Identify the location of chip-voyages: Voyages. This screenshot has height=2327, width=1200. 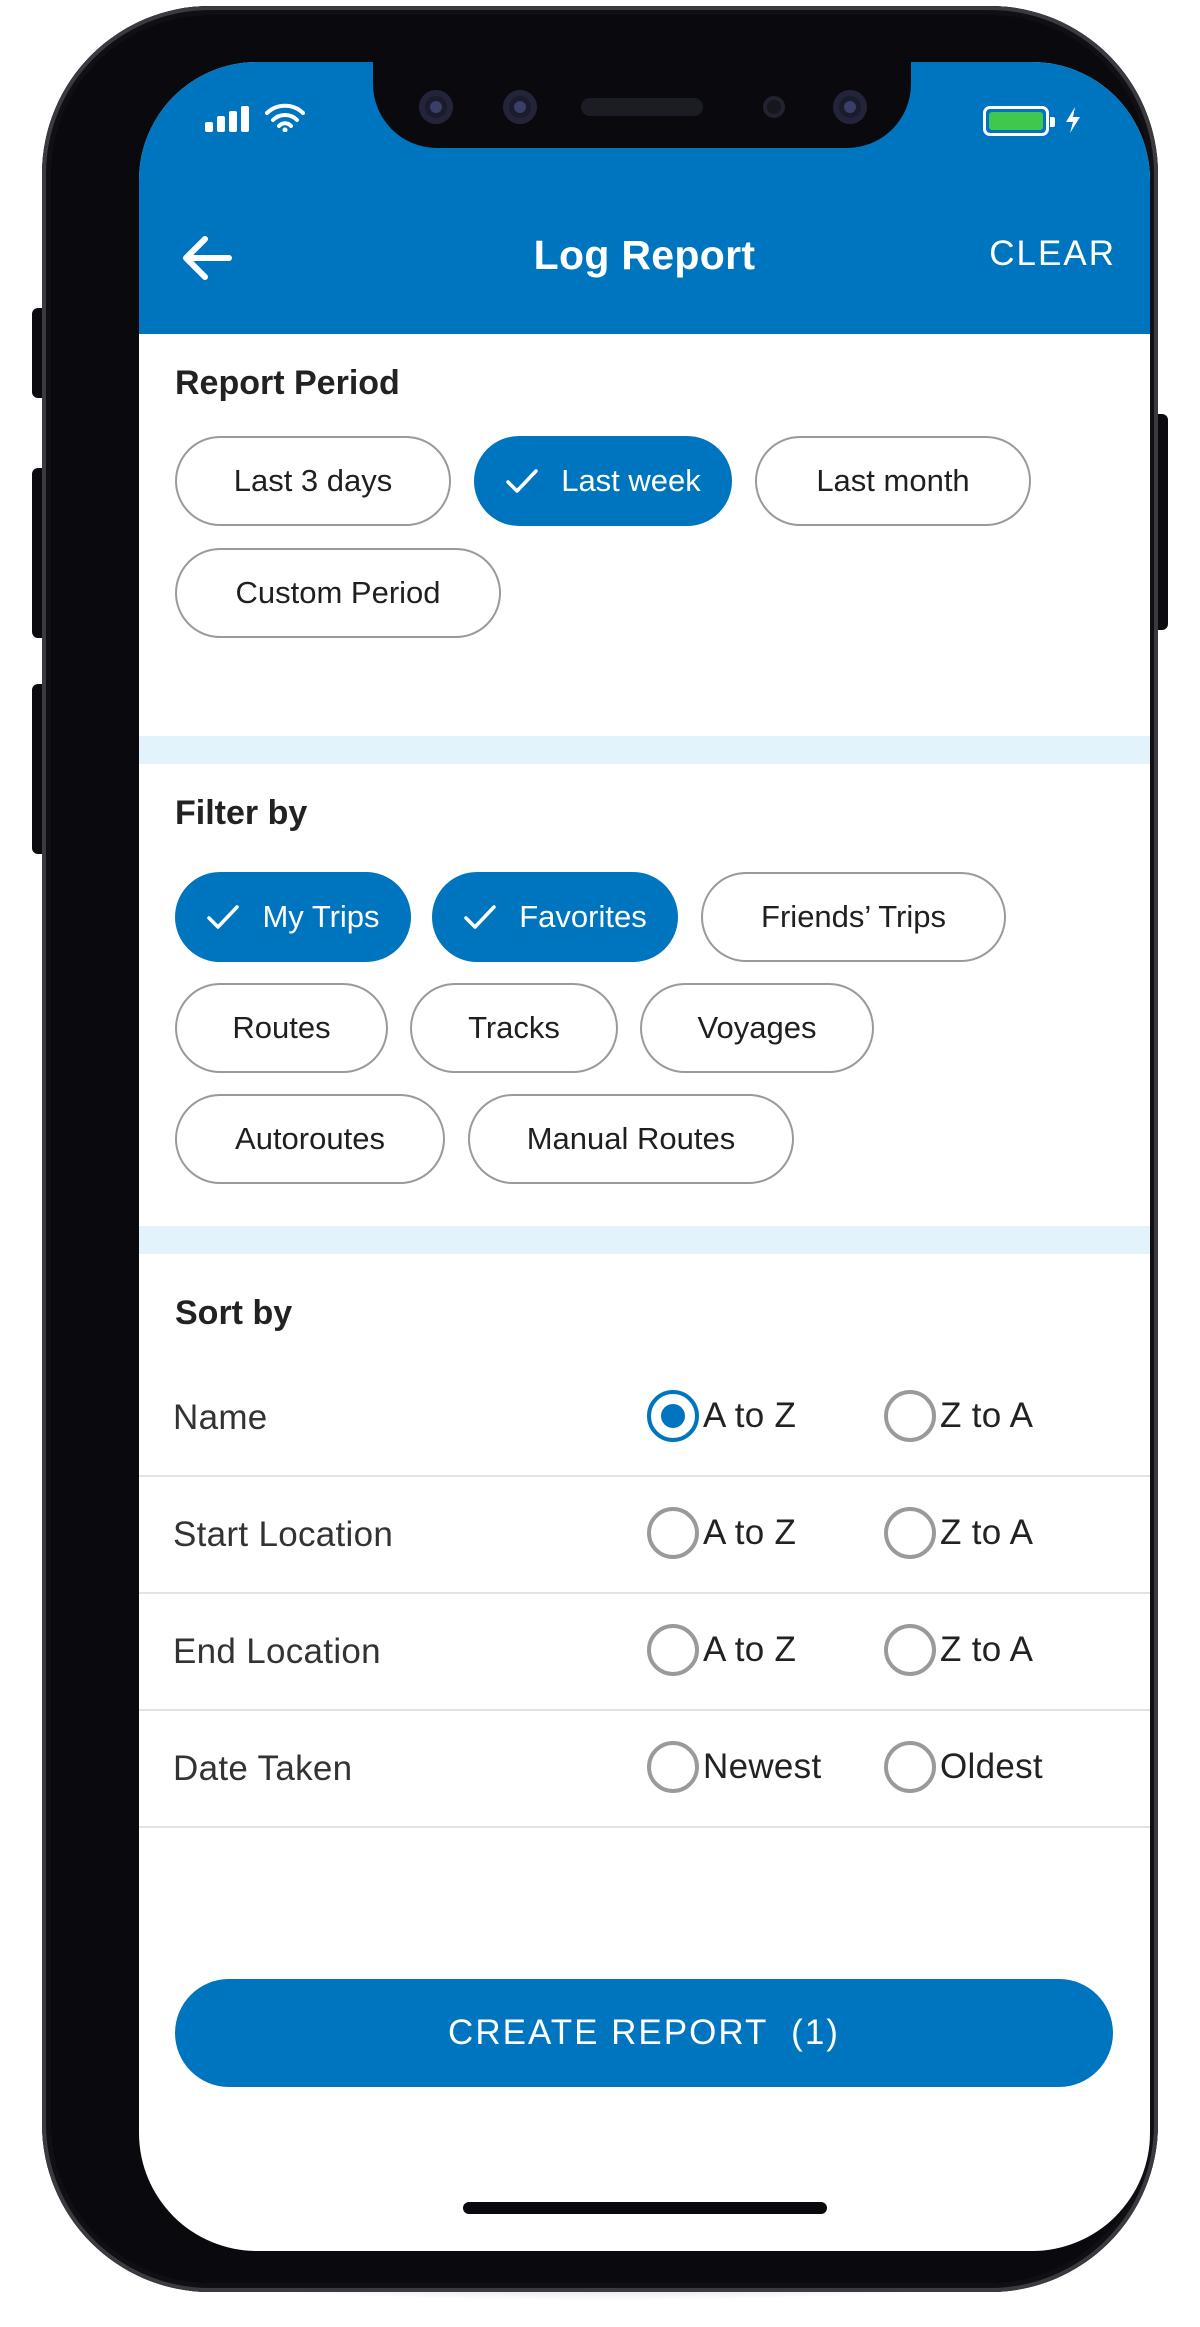
(757, 1028).